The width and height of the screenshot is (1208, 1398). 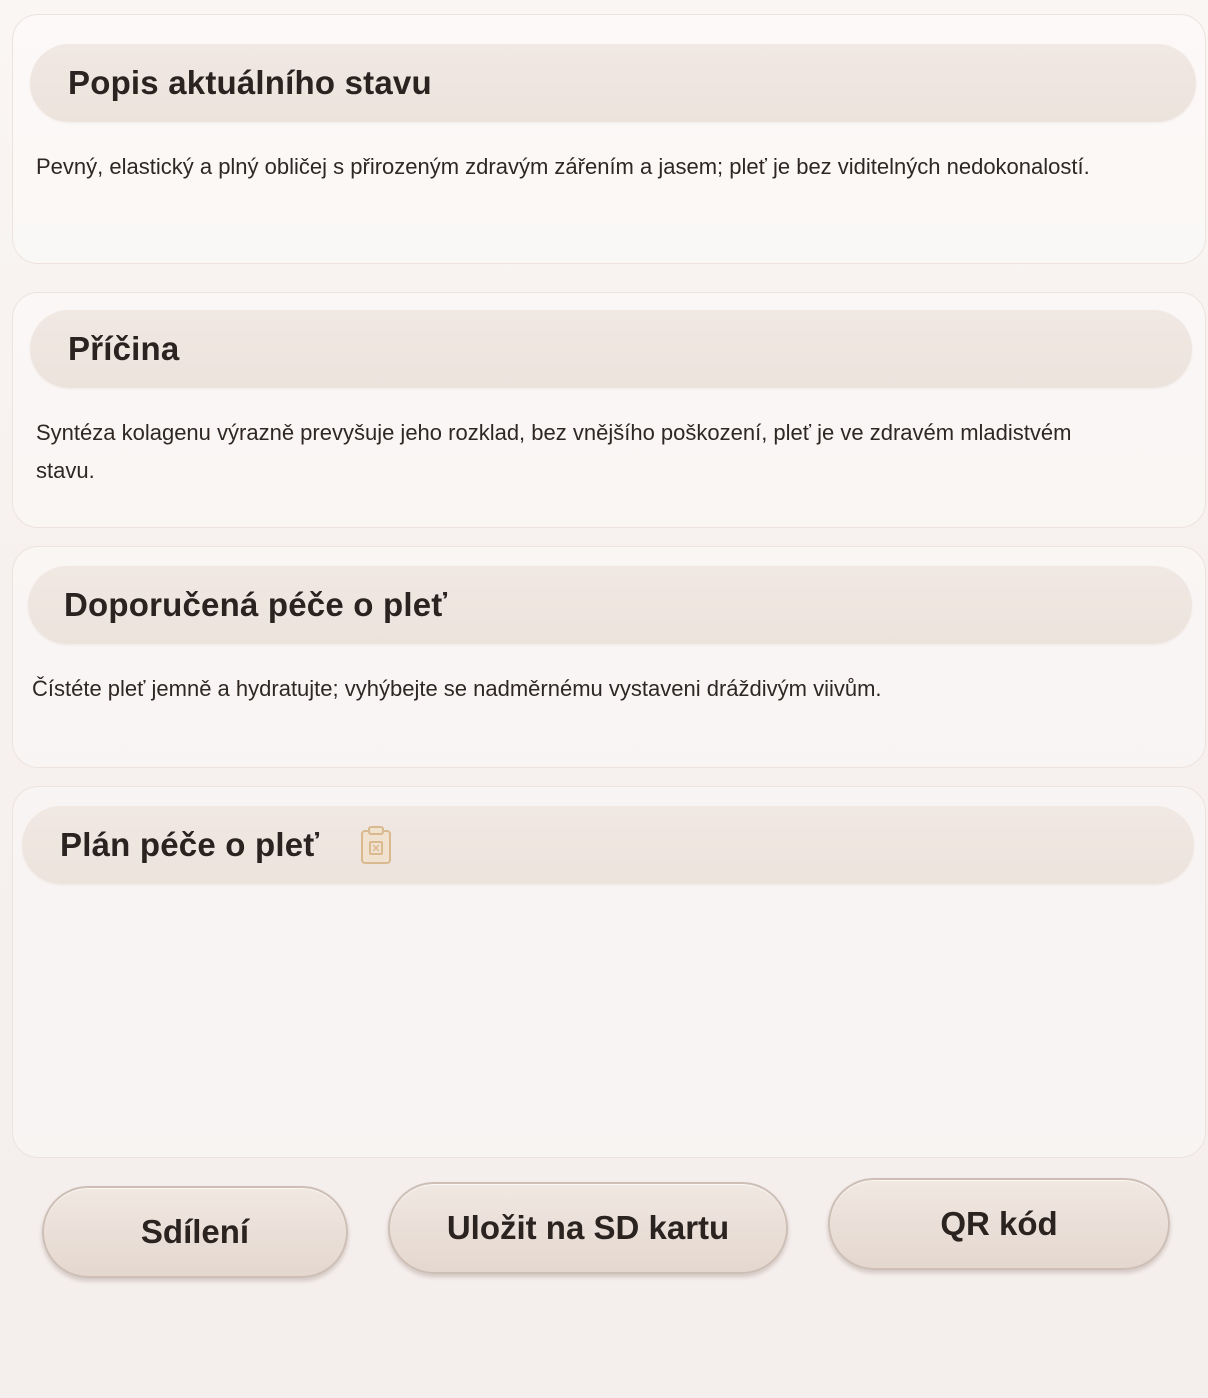 I want to click on care-plan-header: Plán péče o pleť, so click(x=608, y=845).